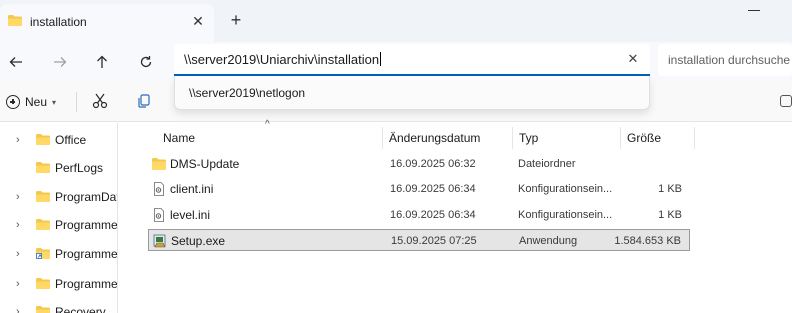 The image size is (792, 313). Describe the element at coordinates (381, 59) in the screenshot. I see `text-caret` at that location.